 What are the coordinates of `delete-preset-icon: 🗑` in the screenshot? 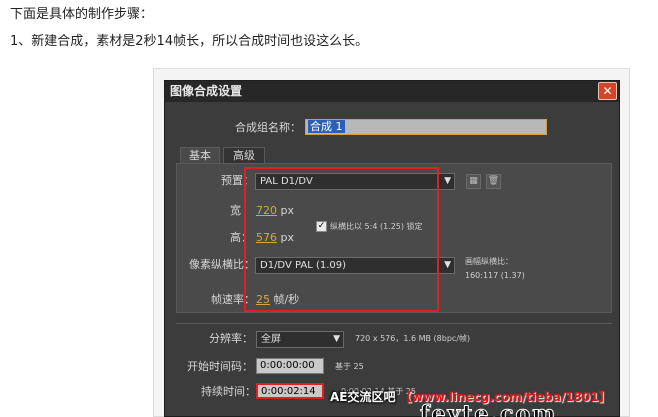 It's located at (493, 181).